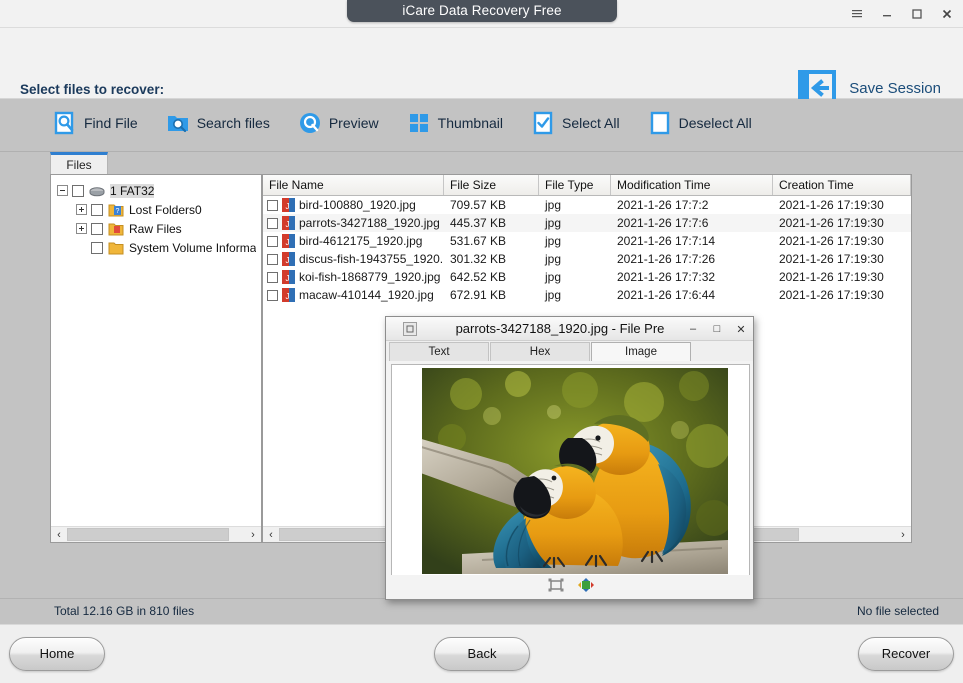 The width and height of the screenshot is (963, 683). What do you see at coordinates (357, 205) in the screenshot?
I see `file-name-text: bird-100880_1920.jpg` at bounding box center [357, 205].